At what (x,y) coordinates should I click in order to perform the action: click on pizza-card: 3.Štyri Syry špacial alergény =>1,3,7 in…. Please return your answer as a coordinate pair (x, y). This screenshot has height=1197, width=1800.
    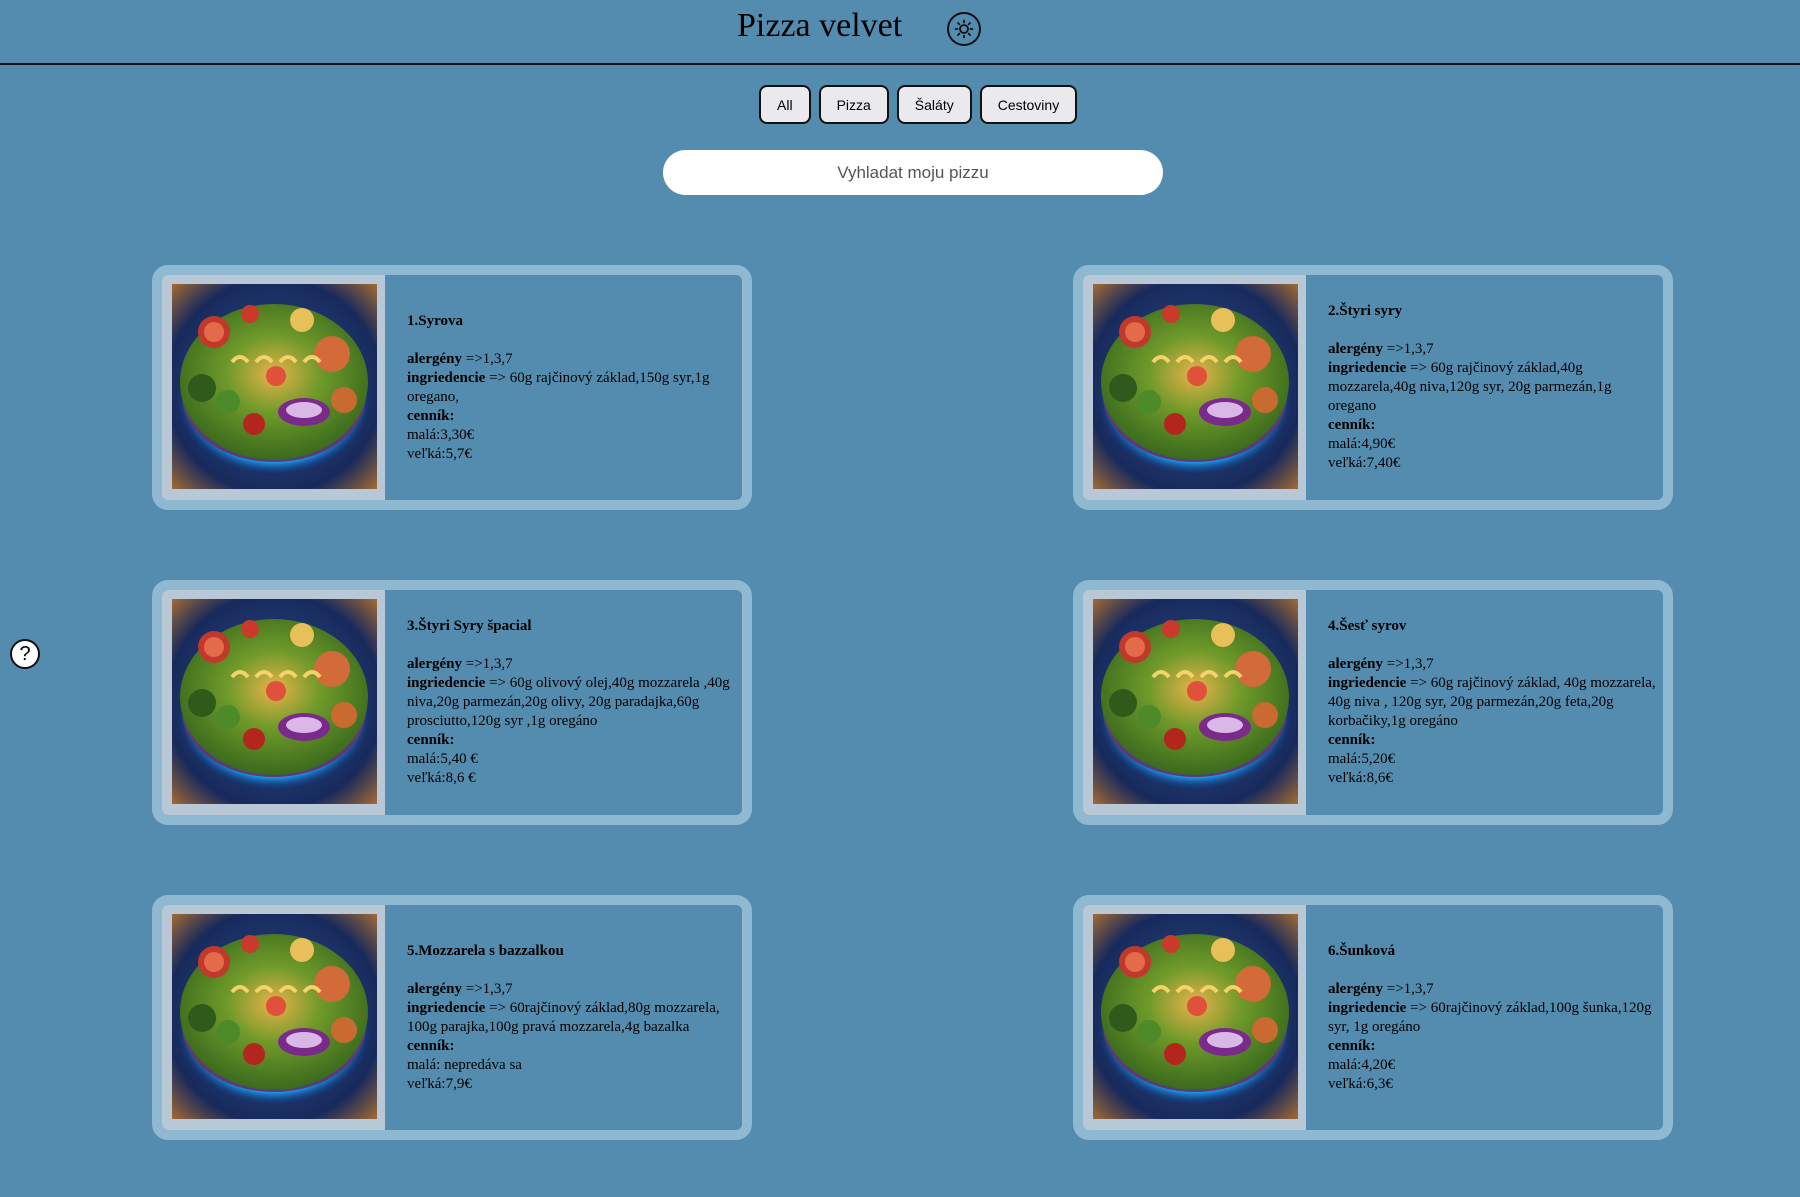
    Looking at the image, I should click on (452, 702).